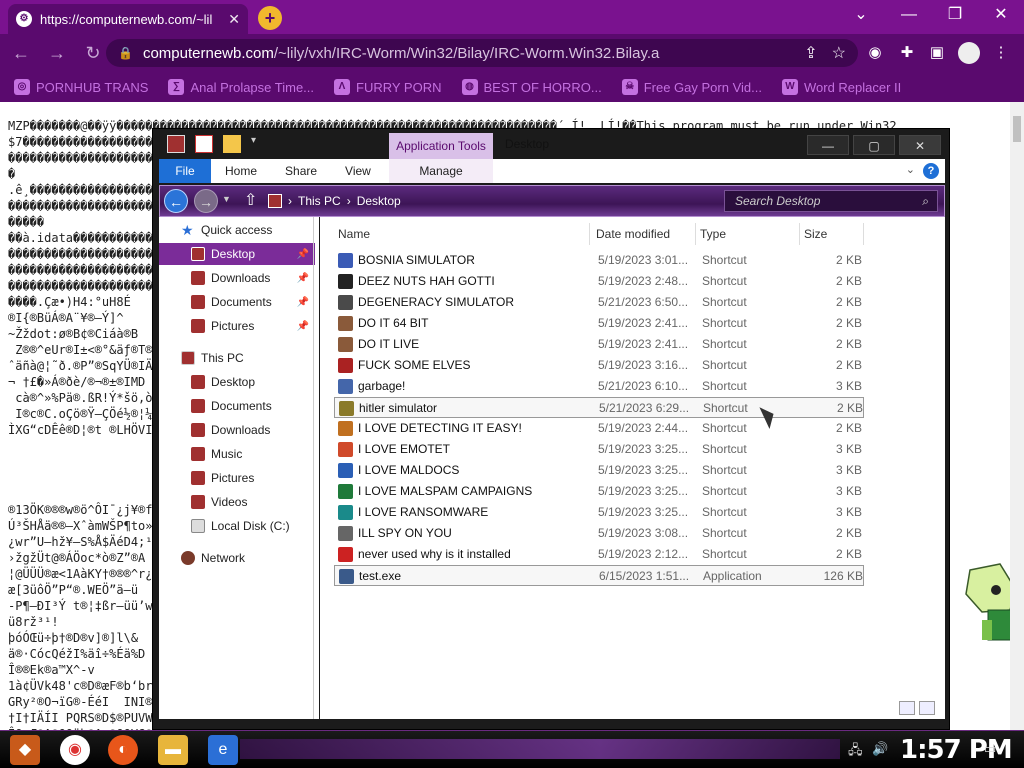 The height and width of the screenshot is (768, 1024). What do you see at coordinates (237, 502) in the screenshot?
I see `sidebar-item-videos: Videos` at bounding box center [237, 502].